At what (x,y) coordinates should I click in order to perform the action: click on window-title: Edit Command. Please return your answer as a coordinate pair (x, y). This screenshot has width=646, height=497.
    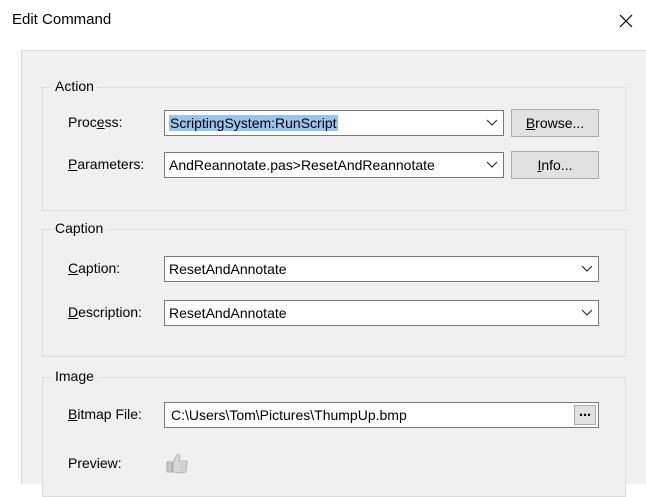
    Looking at the image, I should click on (62, 19).